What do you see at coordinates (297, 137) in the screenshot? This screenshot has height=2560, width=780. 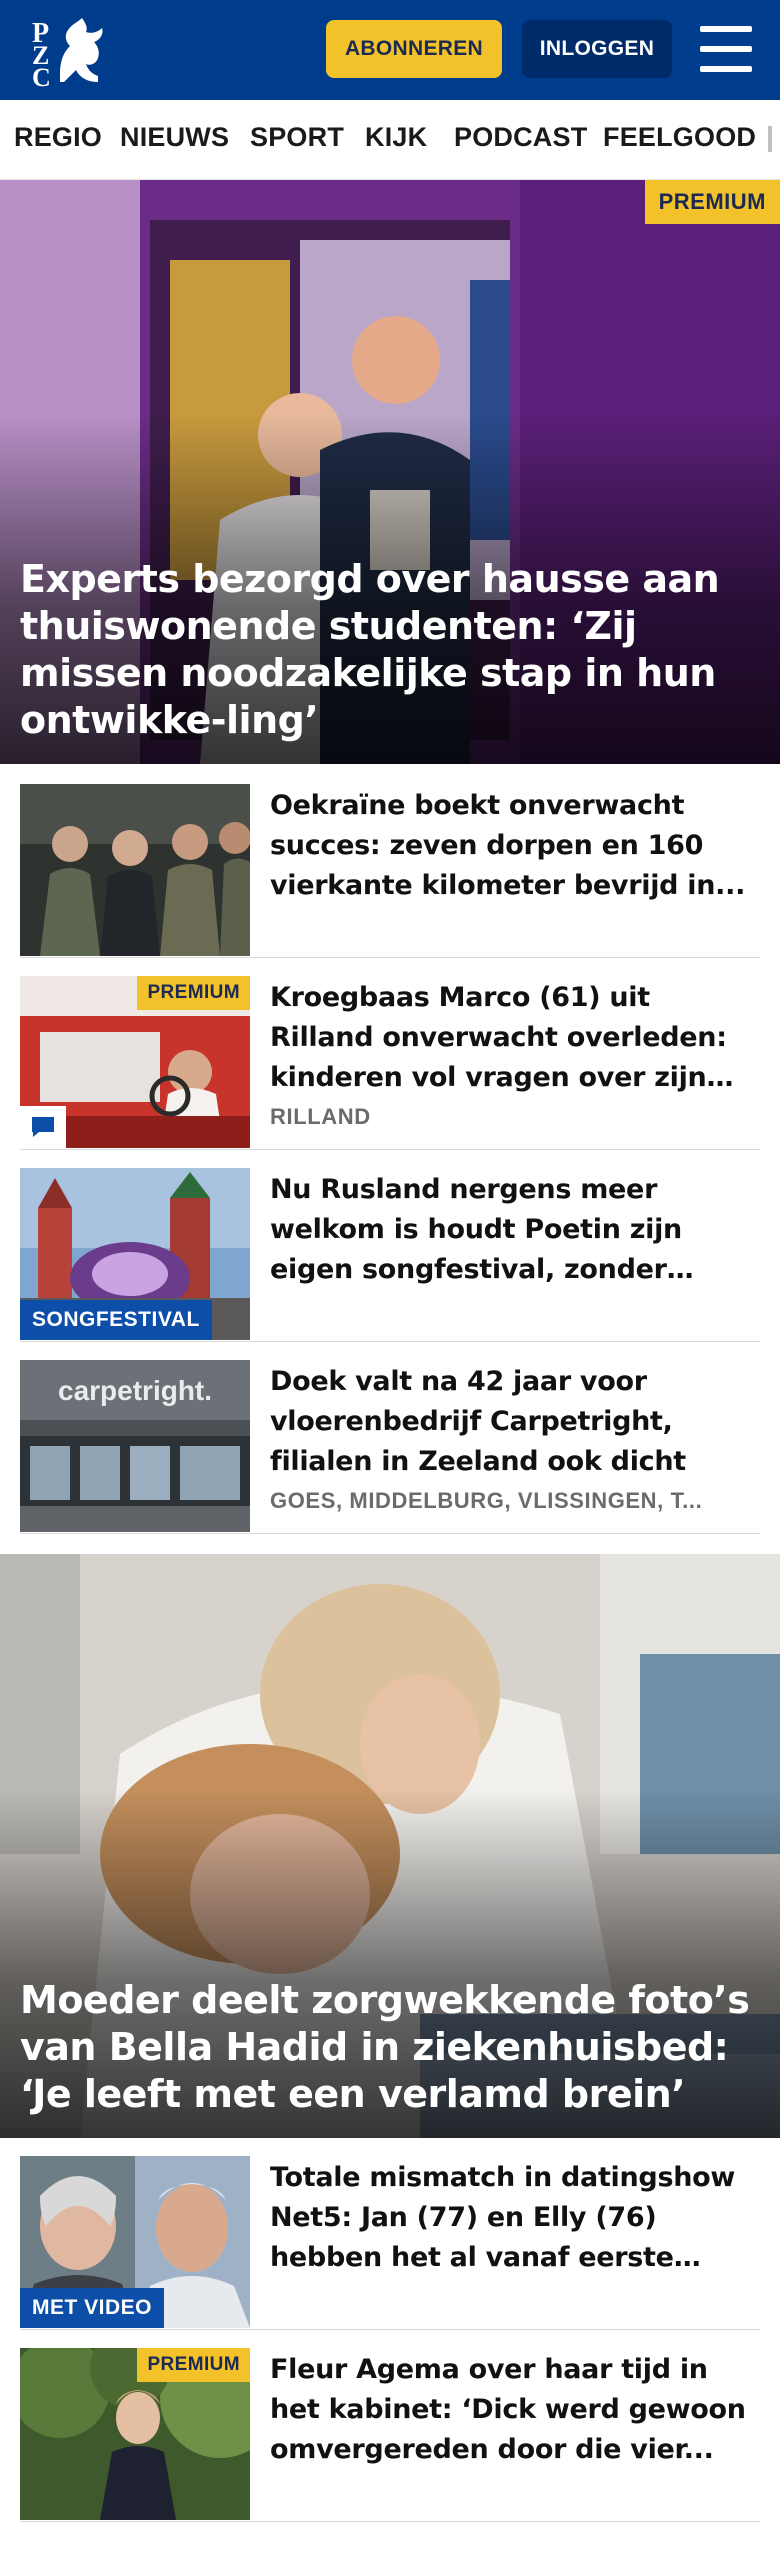 I see `nav-item-sport: SPORT` at bounding box center [297, 137].